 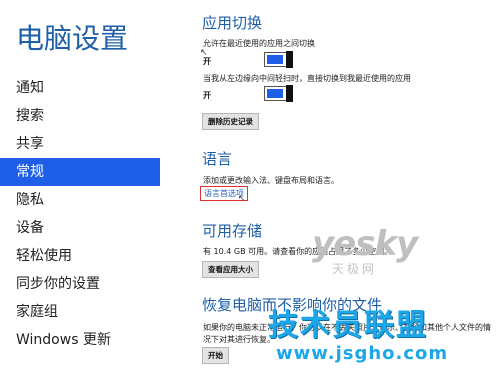 What do you see at coordinates (239, 339) in the screenshot?
I see `recovery-desc-line2: 况下对其进行恢复。` at bounding box center [239, 339].